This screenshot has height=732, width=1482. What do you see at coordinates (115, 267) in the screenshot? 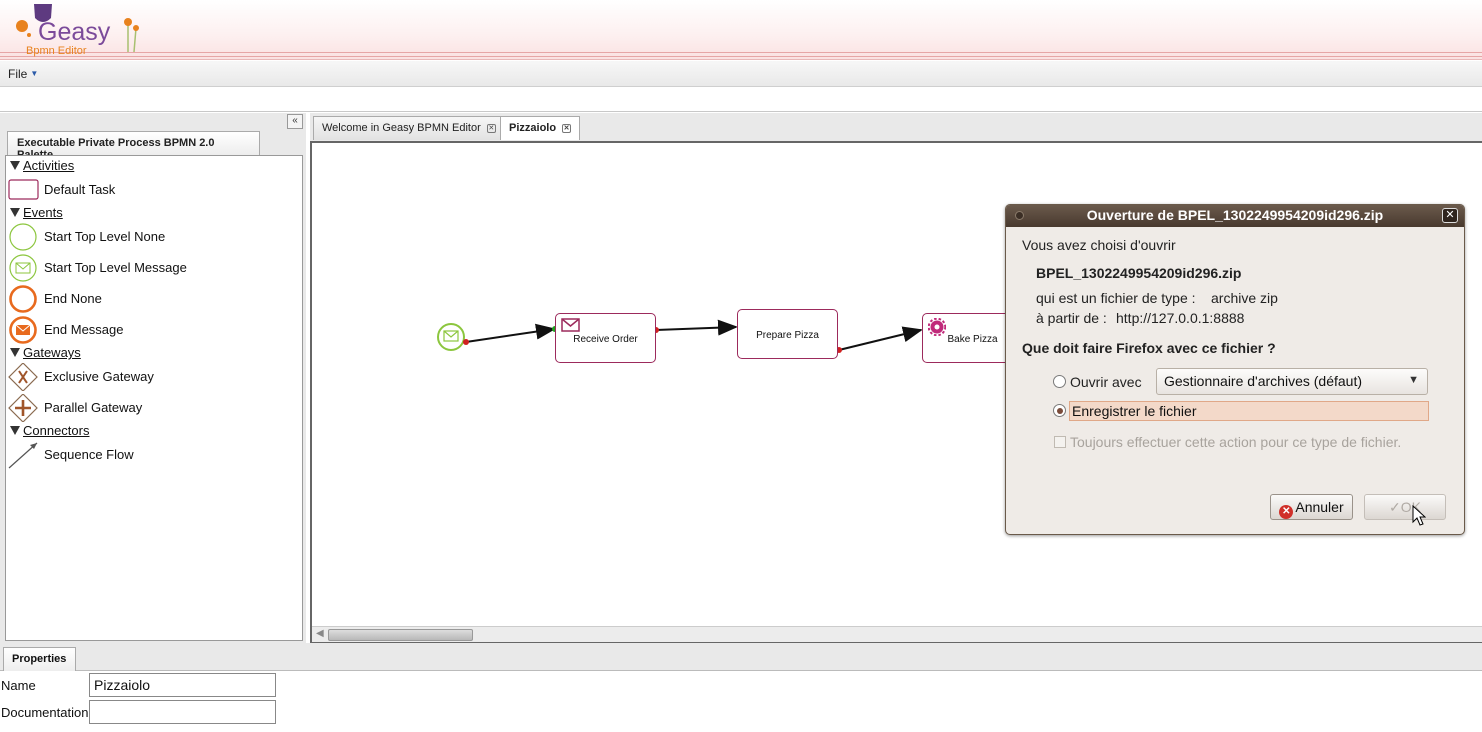
I see `palette-item-label: Start Top Level Message` at bounding box center [115, 267].